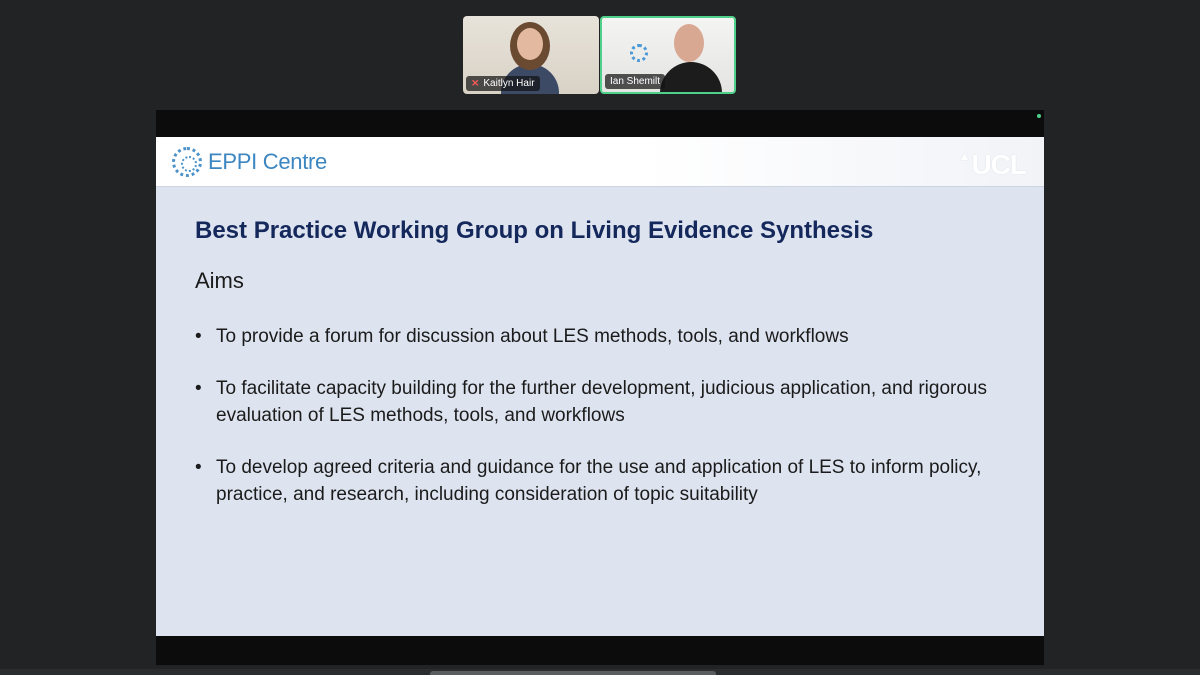 Image resolution: width=1200 pixels, height=675 pixels. I want to click on participant-name-tag: Ian Shemilt, so click(635, 81).